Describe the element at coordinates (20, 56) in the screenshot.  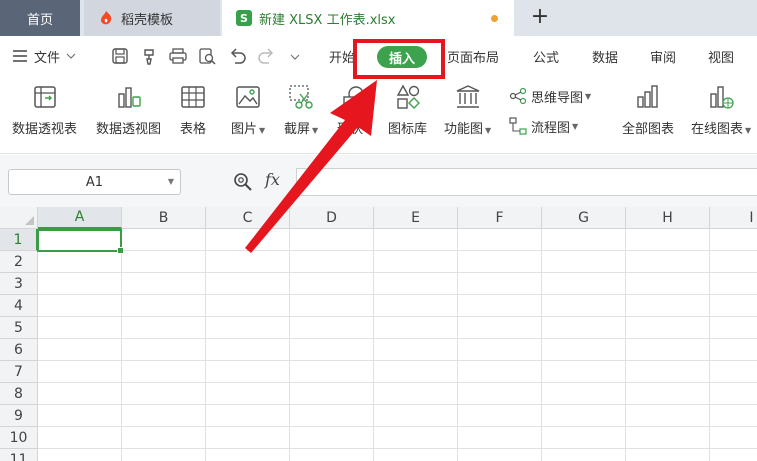
I see `hamburger-icon` at that location.